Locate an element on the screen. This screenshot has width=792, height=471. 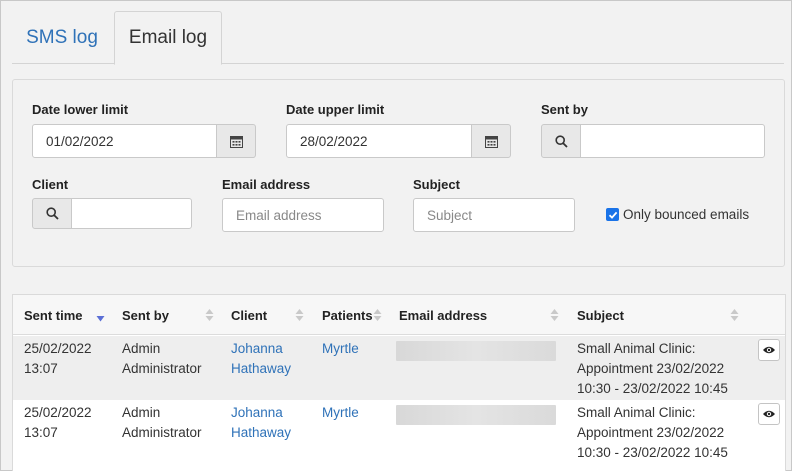
date-upper-label: Date upper limit is located at coordinates (335, 109).